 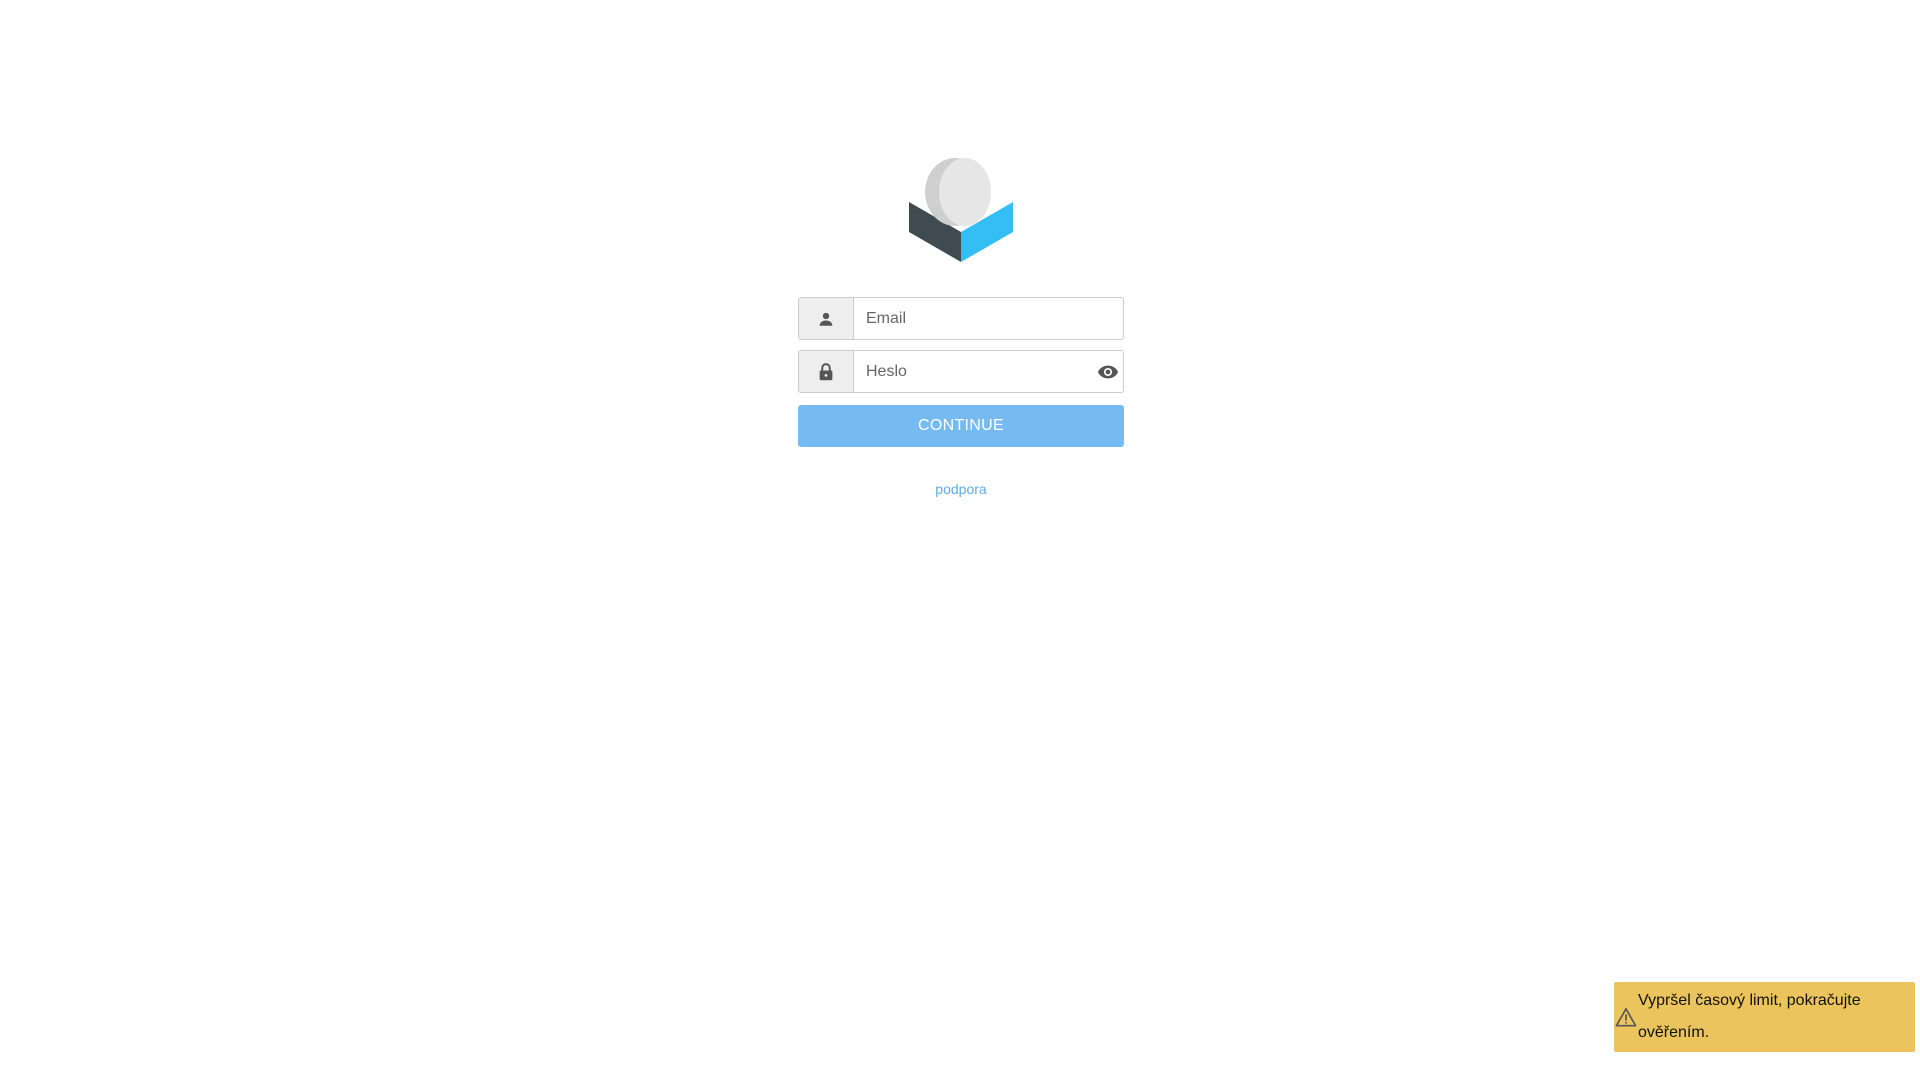 I want to click on support-link: podpora, so click(x=961, y=489).